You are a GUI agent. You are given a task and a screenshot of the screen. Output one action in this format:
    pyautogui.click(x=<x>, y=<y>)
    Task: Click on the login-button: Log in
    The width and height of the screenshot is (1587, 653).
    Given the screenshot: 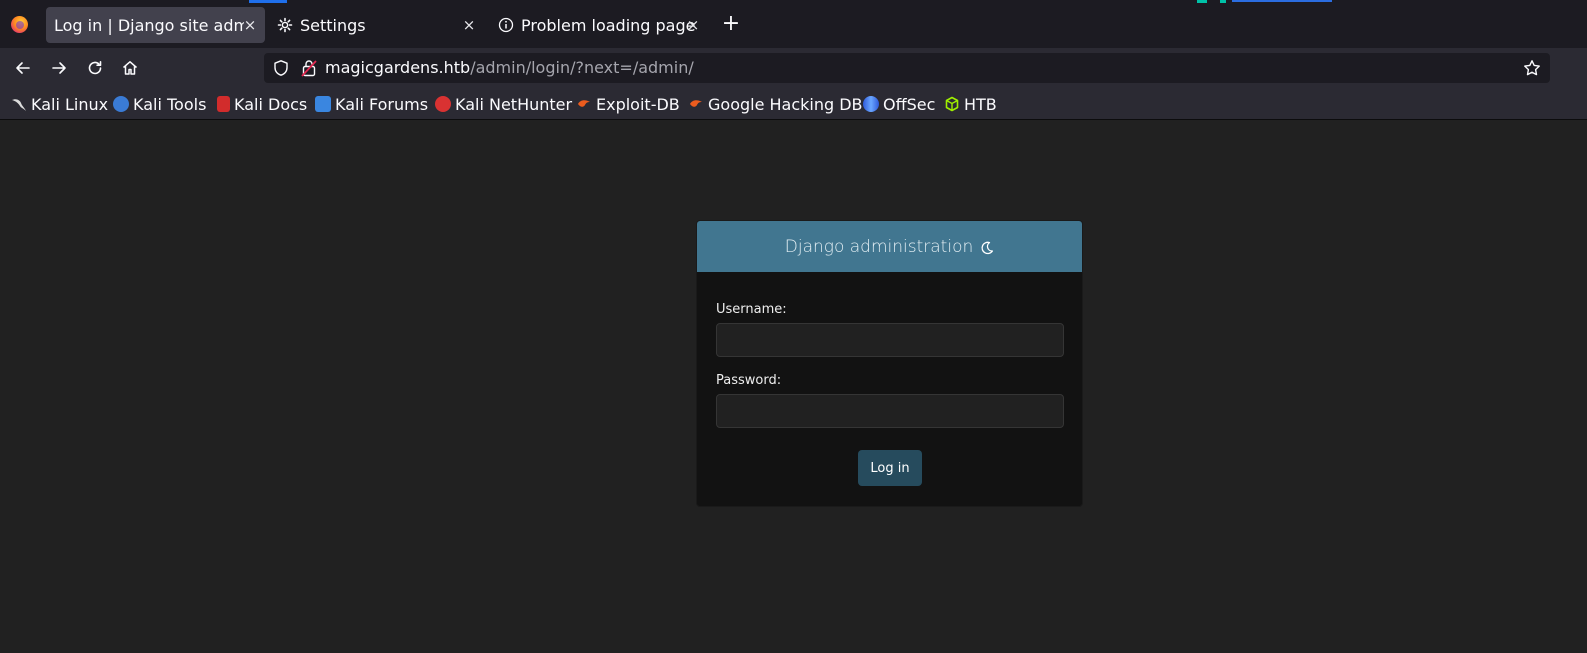 What is the action you would take?
    pyautogui.click(x=890, y=468)
    